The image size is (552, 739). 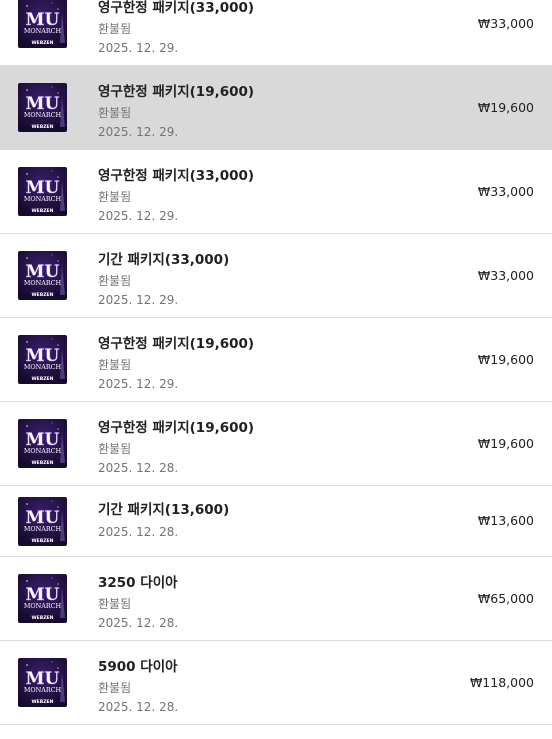 What do you see at coordinates (505, 598) in the screenshot?
I see `purchase-price: ₩65,000` at bounding box center [505, 598].